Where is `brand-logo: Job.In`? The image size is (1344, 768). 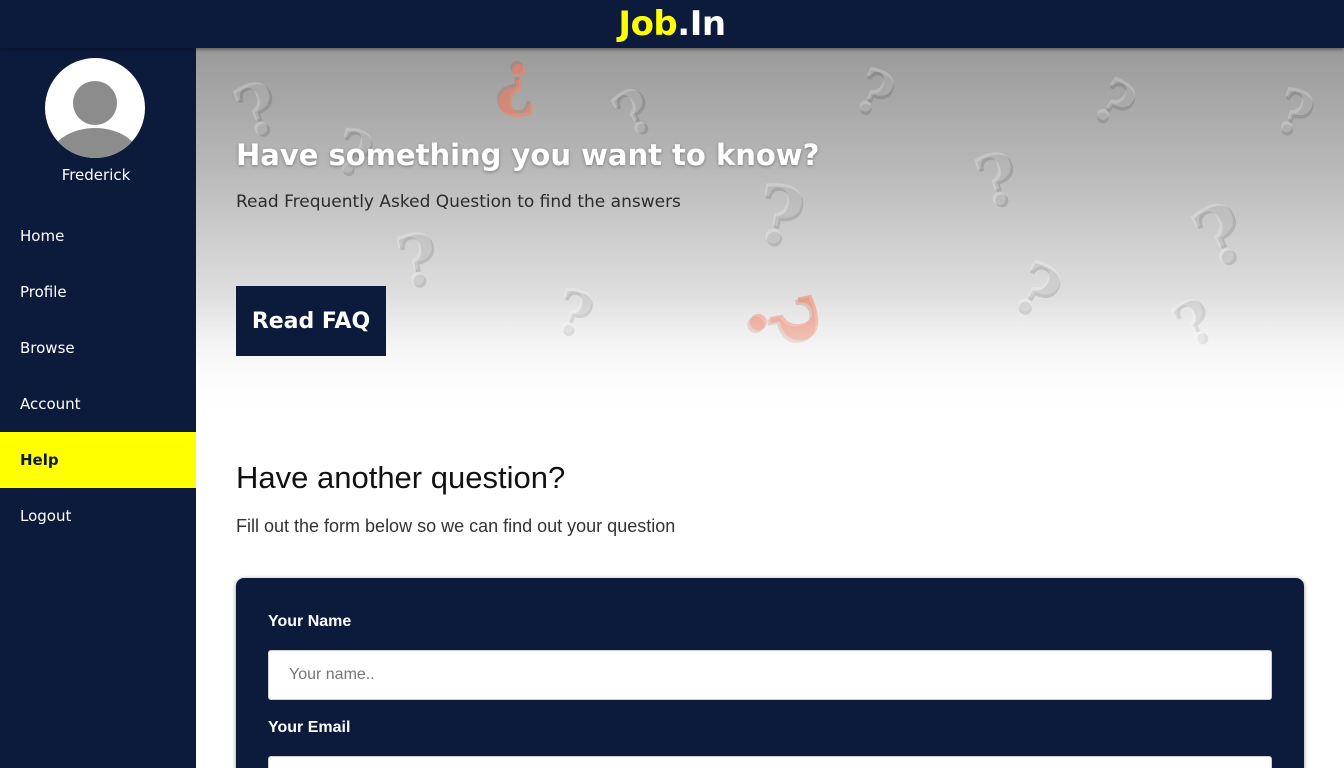
brand-logo: Job.In is located at coordinates (672, 24).